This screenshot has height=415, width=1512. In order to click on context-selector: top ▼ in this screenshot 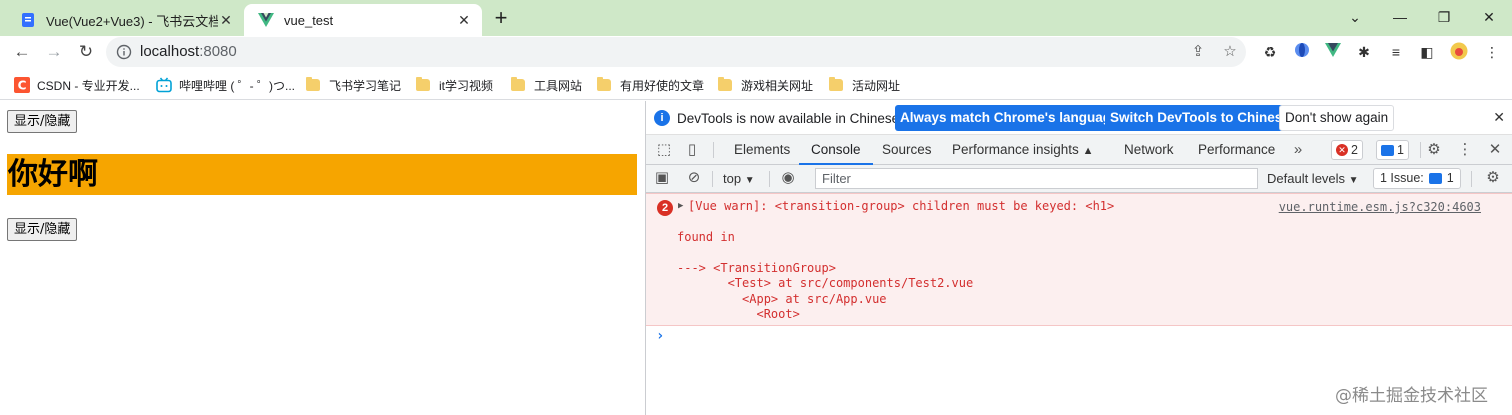, I will do `click(739, 178)`.